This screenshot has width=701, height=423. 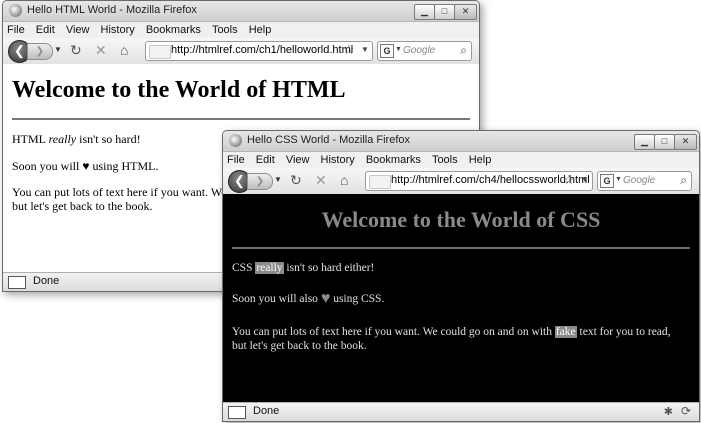 I want to click on page-heading: Welcome to the World of HTML, so click(x=179, y=90).